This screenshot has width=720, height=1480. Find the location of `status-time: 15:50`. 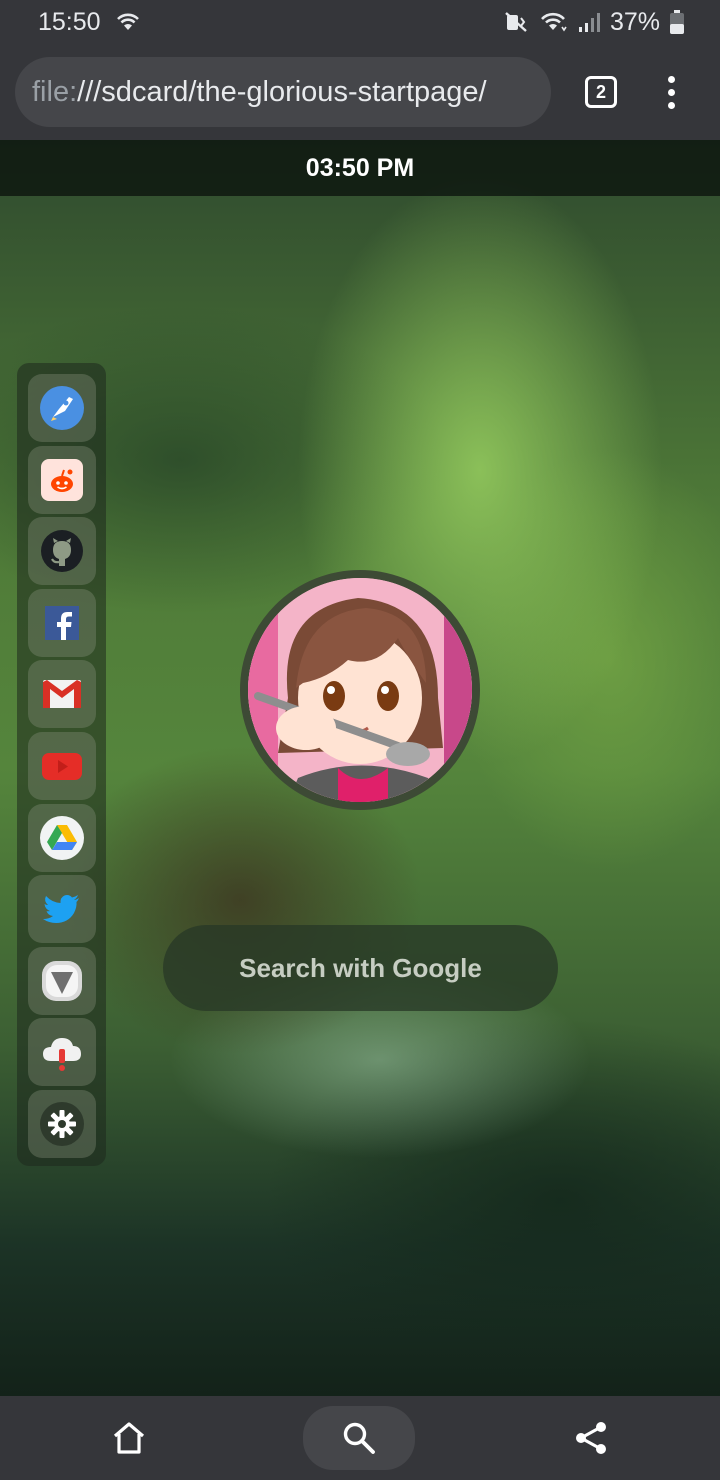

status-time: 15:50 is located at coordinates (69, 21).